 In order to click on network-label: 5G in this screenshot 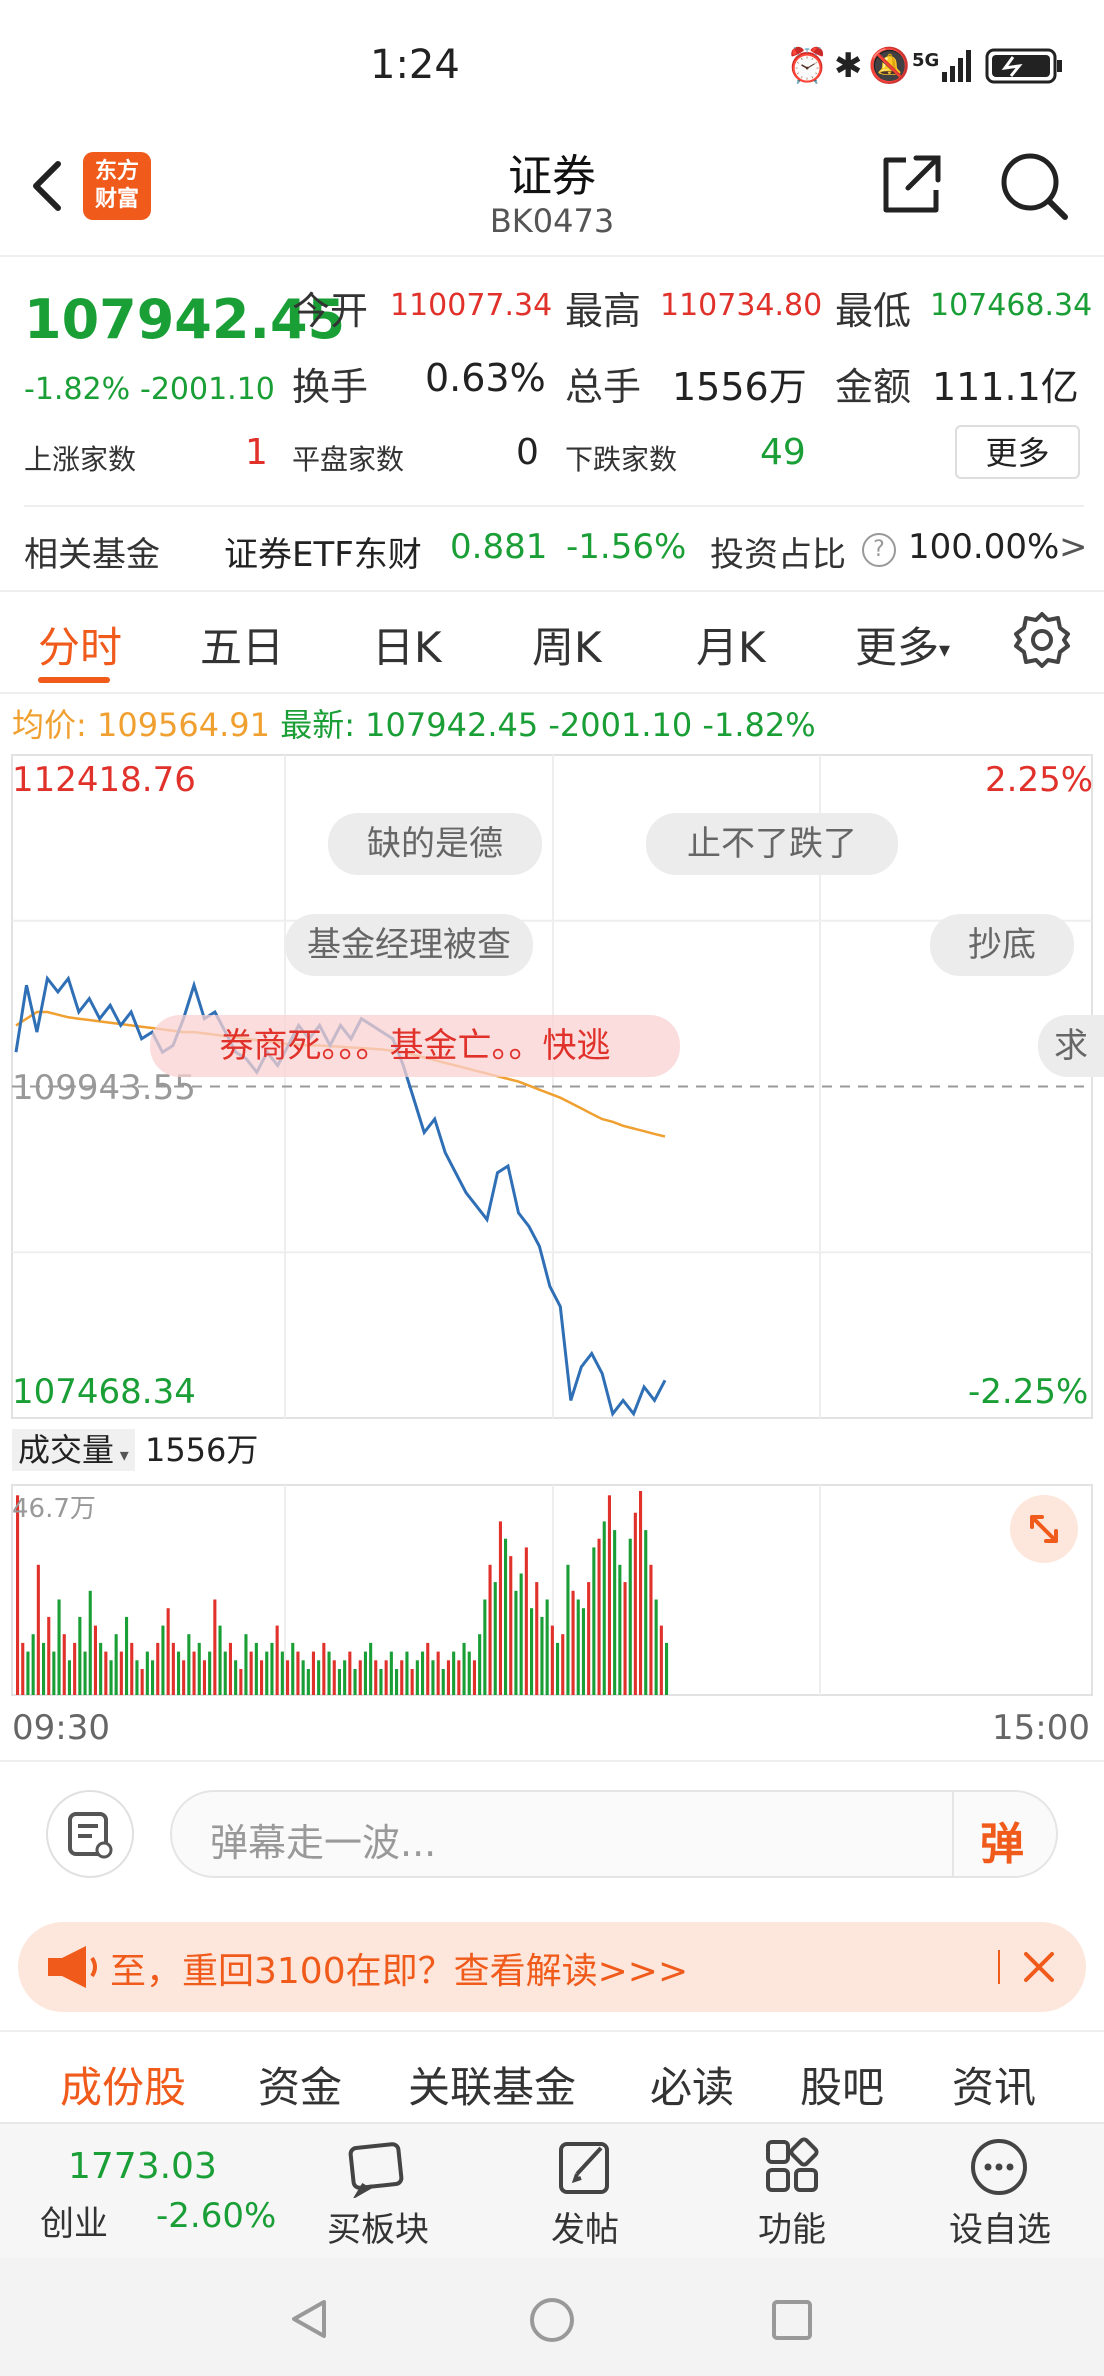, I will do `click(926, 60)`.